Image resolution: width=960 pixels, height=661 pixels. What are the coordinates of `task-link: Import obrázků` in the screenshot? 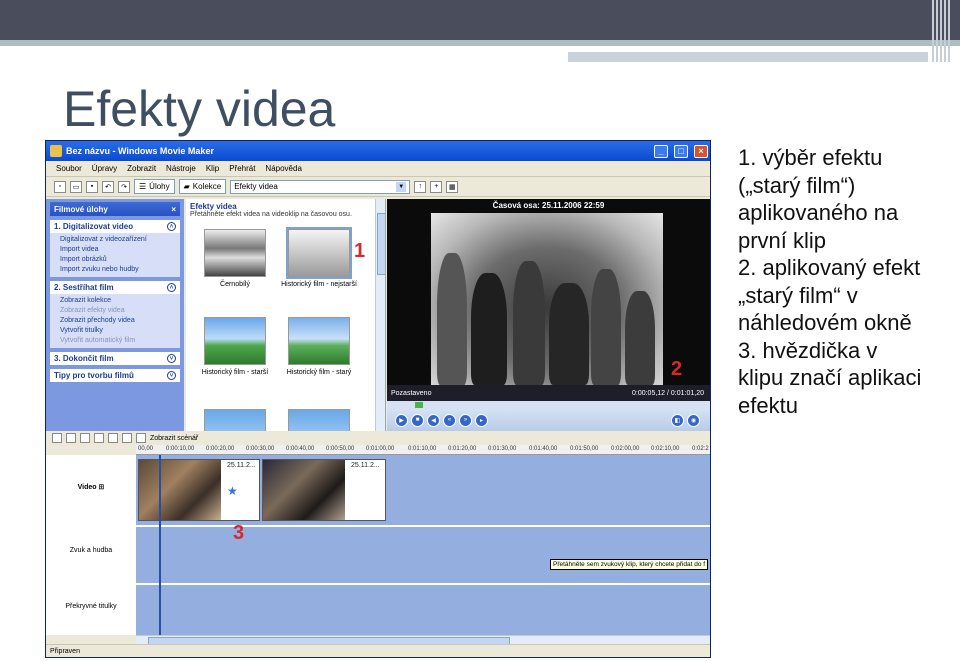 It's located at (115, 260).